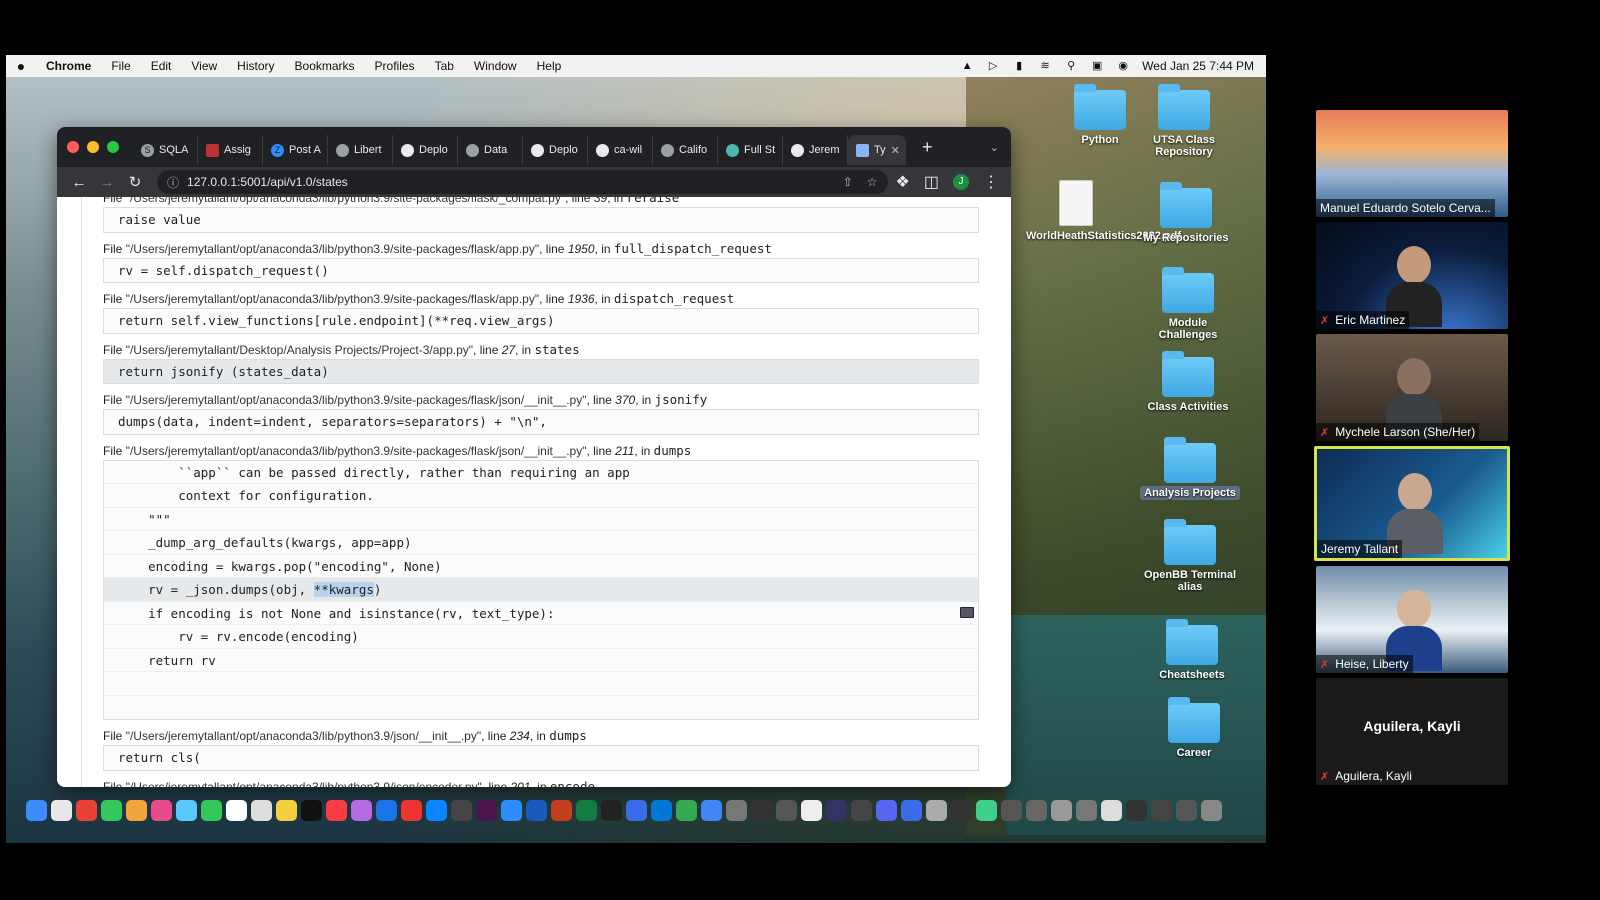  Describe the element at coordinates (1045, 66) in the screenshot. I see `wifi-icon: ≋` at that location.